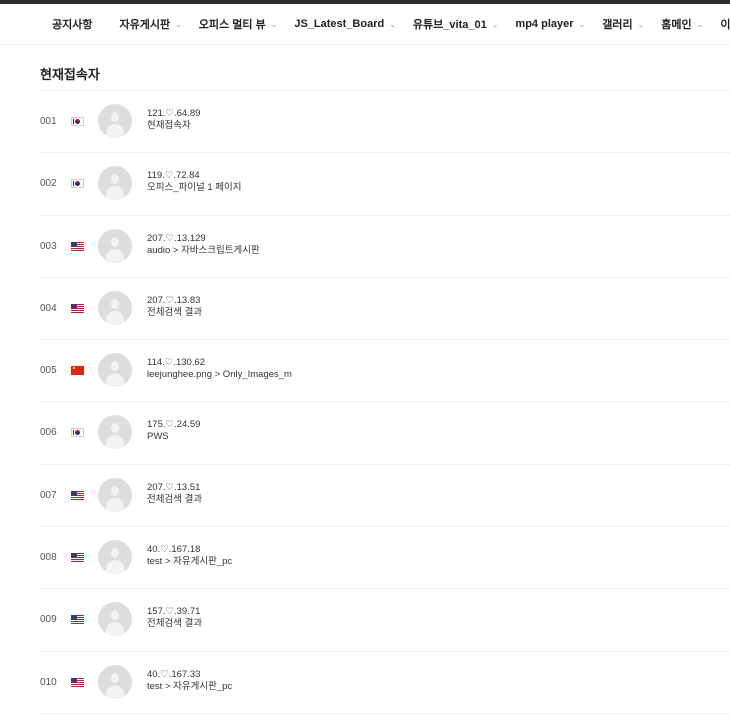  Describe the element at coordinates (203, 251) in the screenshot. I see `visitor-location-link: audio > 자바스크립트게시판` at that location.